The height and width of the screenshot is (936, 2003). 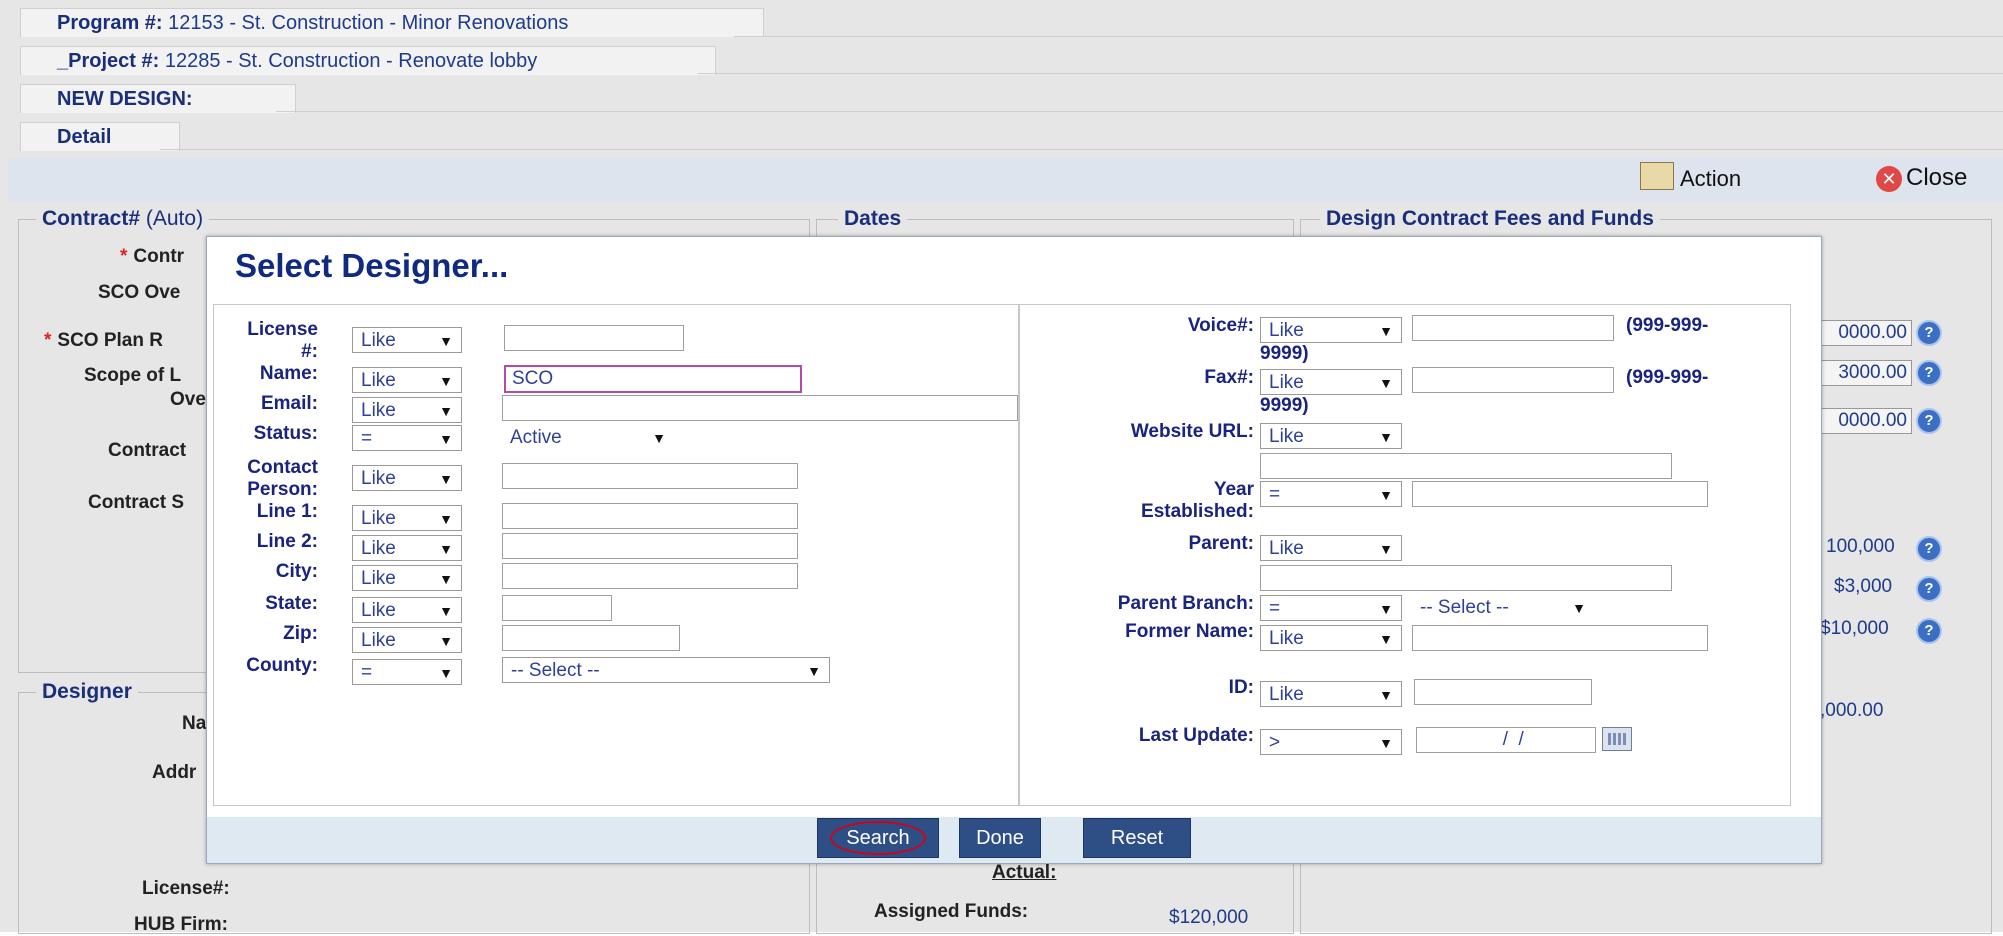 What do you see at coordinates (194, 723) in the screenshot?
I see `designer-name-label: Na` at bounding box center [194, 723].